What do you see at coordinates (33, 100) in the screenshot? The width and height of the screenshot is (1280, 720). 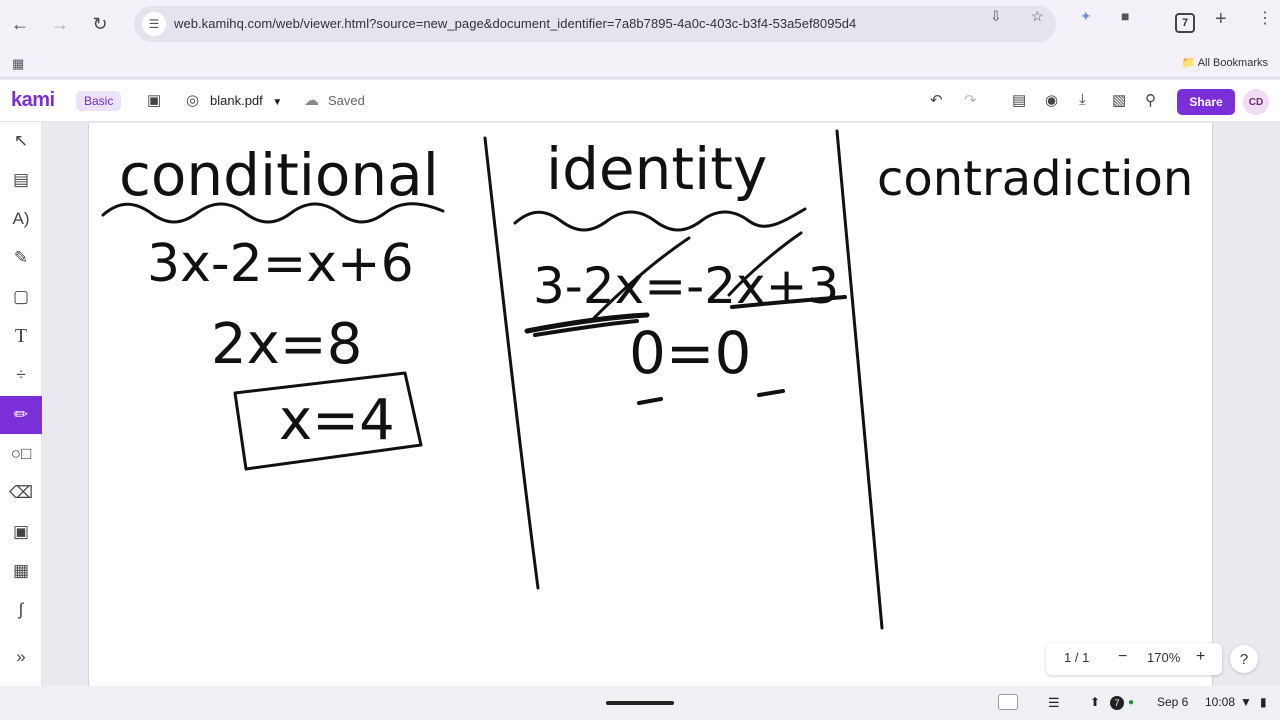 I see `kami-logo: kami` at bounding box center [33, 100].